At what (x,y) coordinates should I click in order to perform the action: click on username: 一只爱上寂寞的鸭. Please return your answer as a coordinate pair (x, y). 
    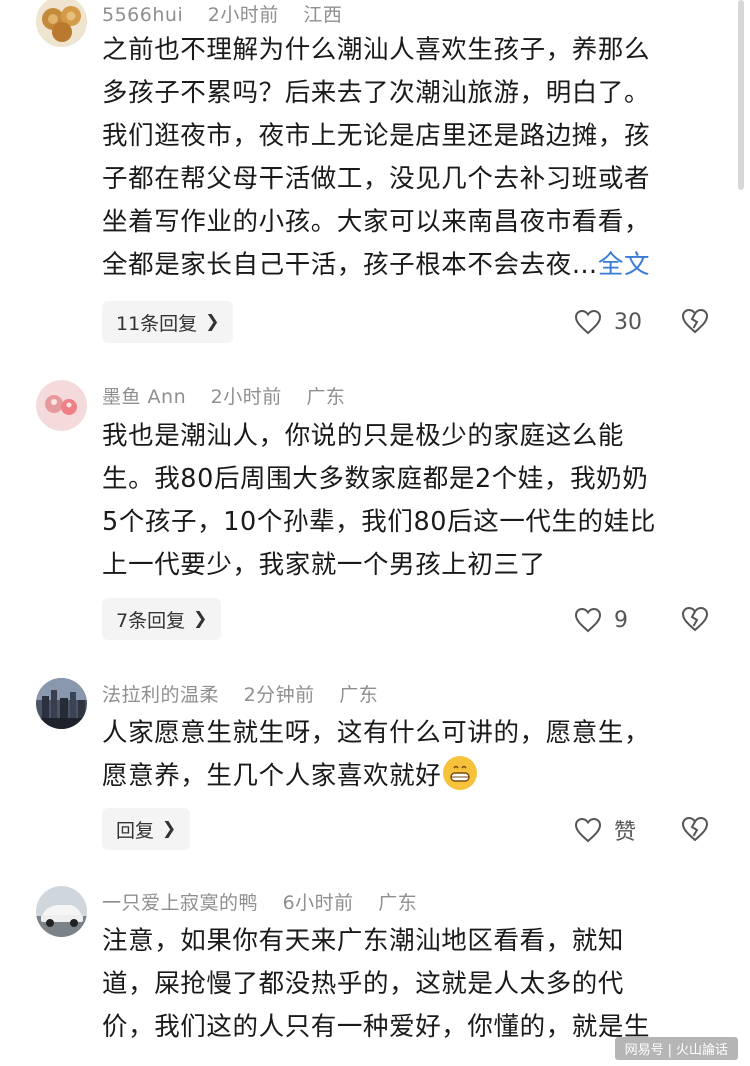
    Looking at the image, I should click on (180, 903).